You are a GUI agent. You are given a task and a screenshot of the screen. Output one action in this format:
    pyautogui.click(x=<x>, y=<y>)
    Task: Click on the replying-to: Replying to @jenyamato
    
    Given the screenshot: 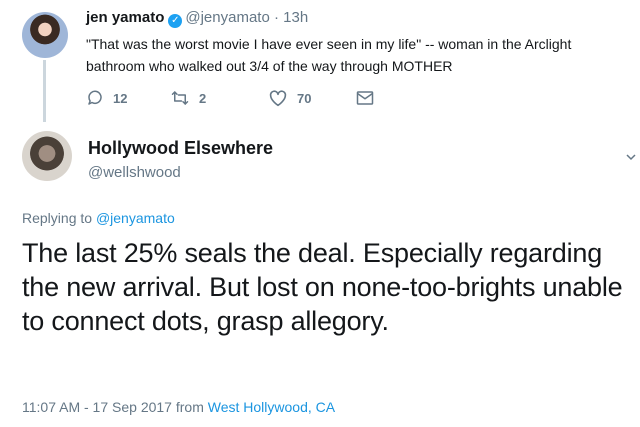 What is the action you would take?
    pyautogui.click(x=98, y=218)
    